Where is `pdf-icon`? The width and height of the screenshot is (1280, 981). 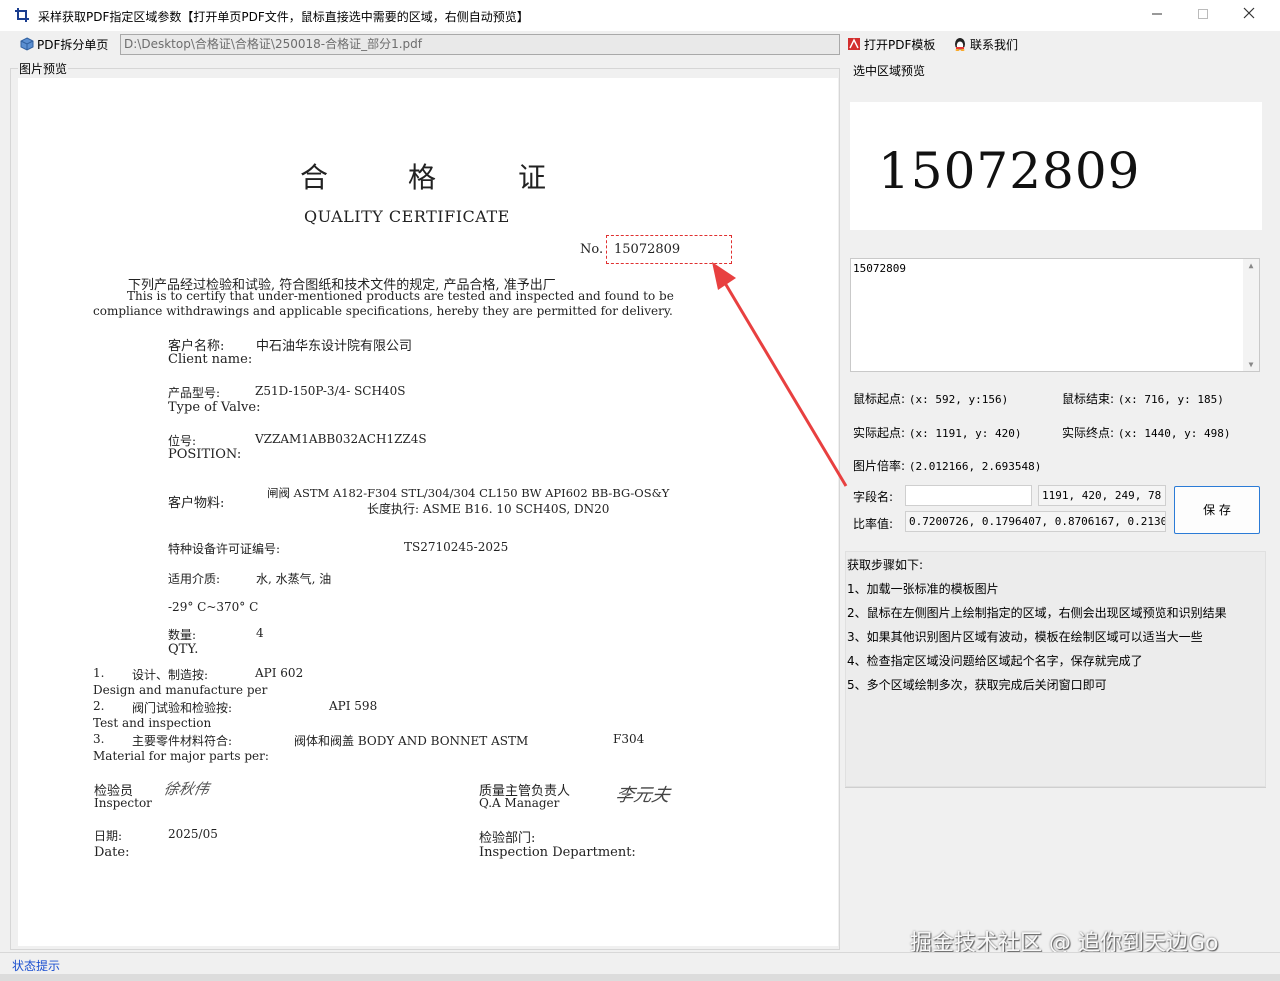 pdf-icon is located at coordinates (854, 44).